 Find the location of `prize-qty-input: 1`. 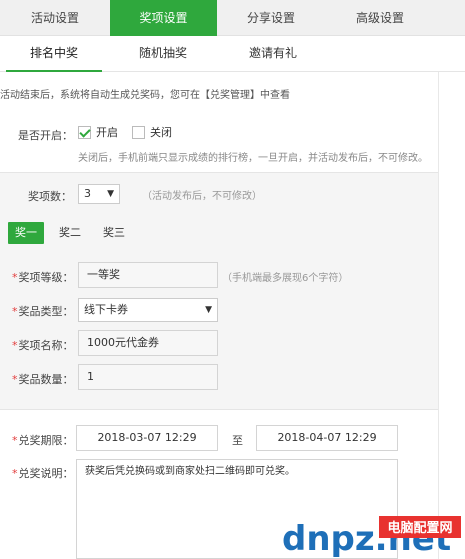

prize-qty-input: 1 is located at coordinates (148, 377).